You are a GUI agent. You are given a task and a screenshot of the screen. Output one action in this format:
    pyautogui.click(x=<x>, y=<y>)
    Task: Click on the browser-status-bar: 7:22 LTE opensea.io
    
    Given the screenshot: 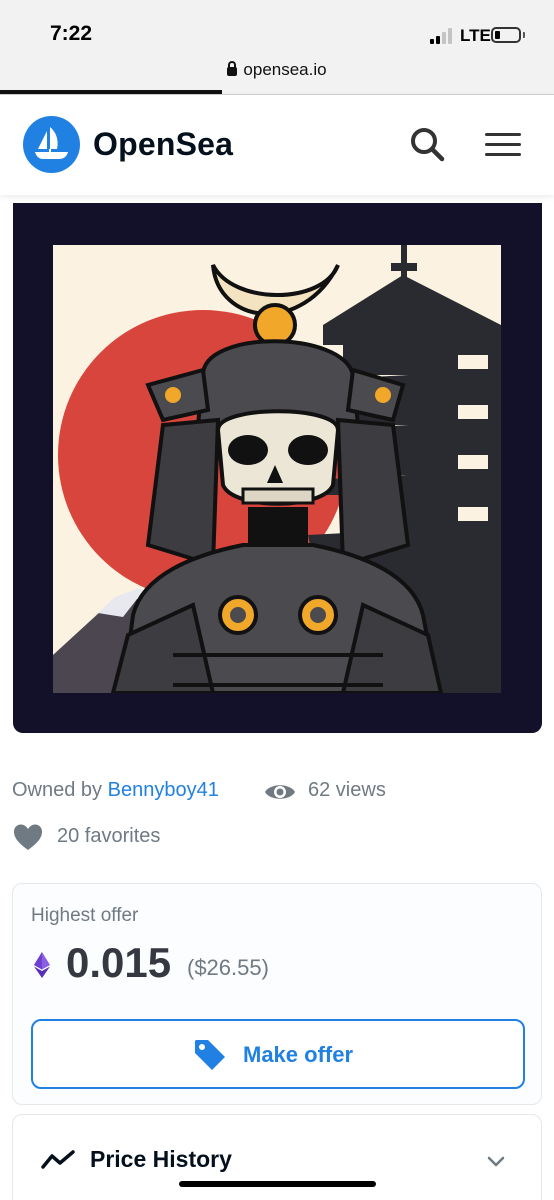 What is the action you would take?
    pyautogui.click(x=277, y=47)
    